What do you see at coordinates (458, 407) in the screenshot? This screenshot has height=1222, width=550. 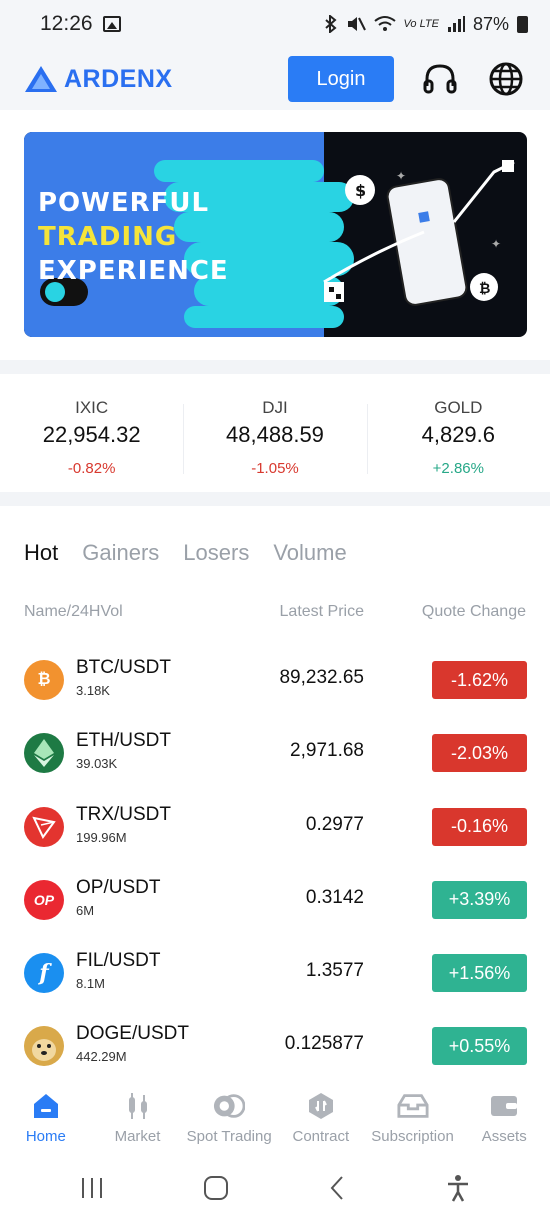 I see `index-name: GOLD` at bounding box center [458, 407].